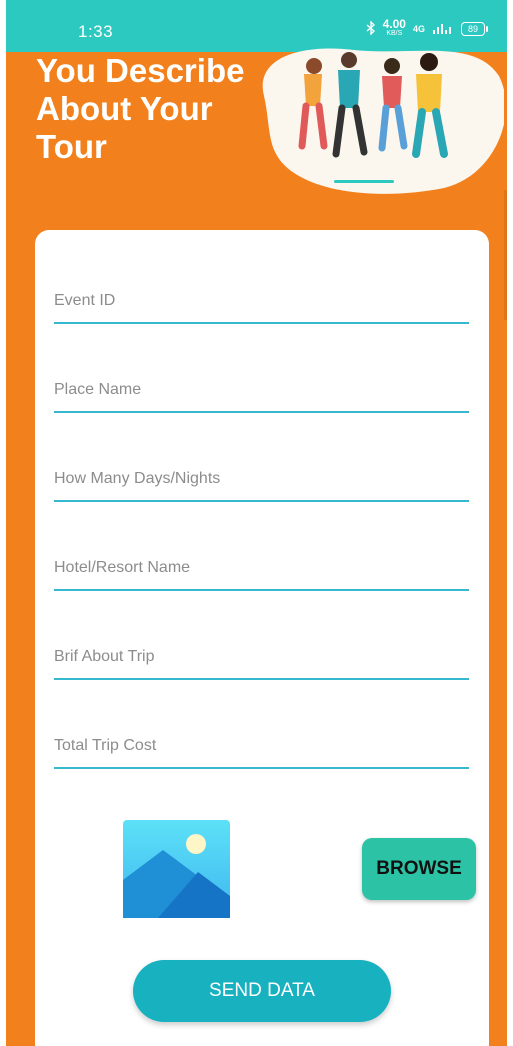 This screenshot has height=1046, width=513. What do you see at coordinates (261, 568) in the screenshot?
I see `hotel-resort-input` at bounding box center [261, 568].